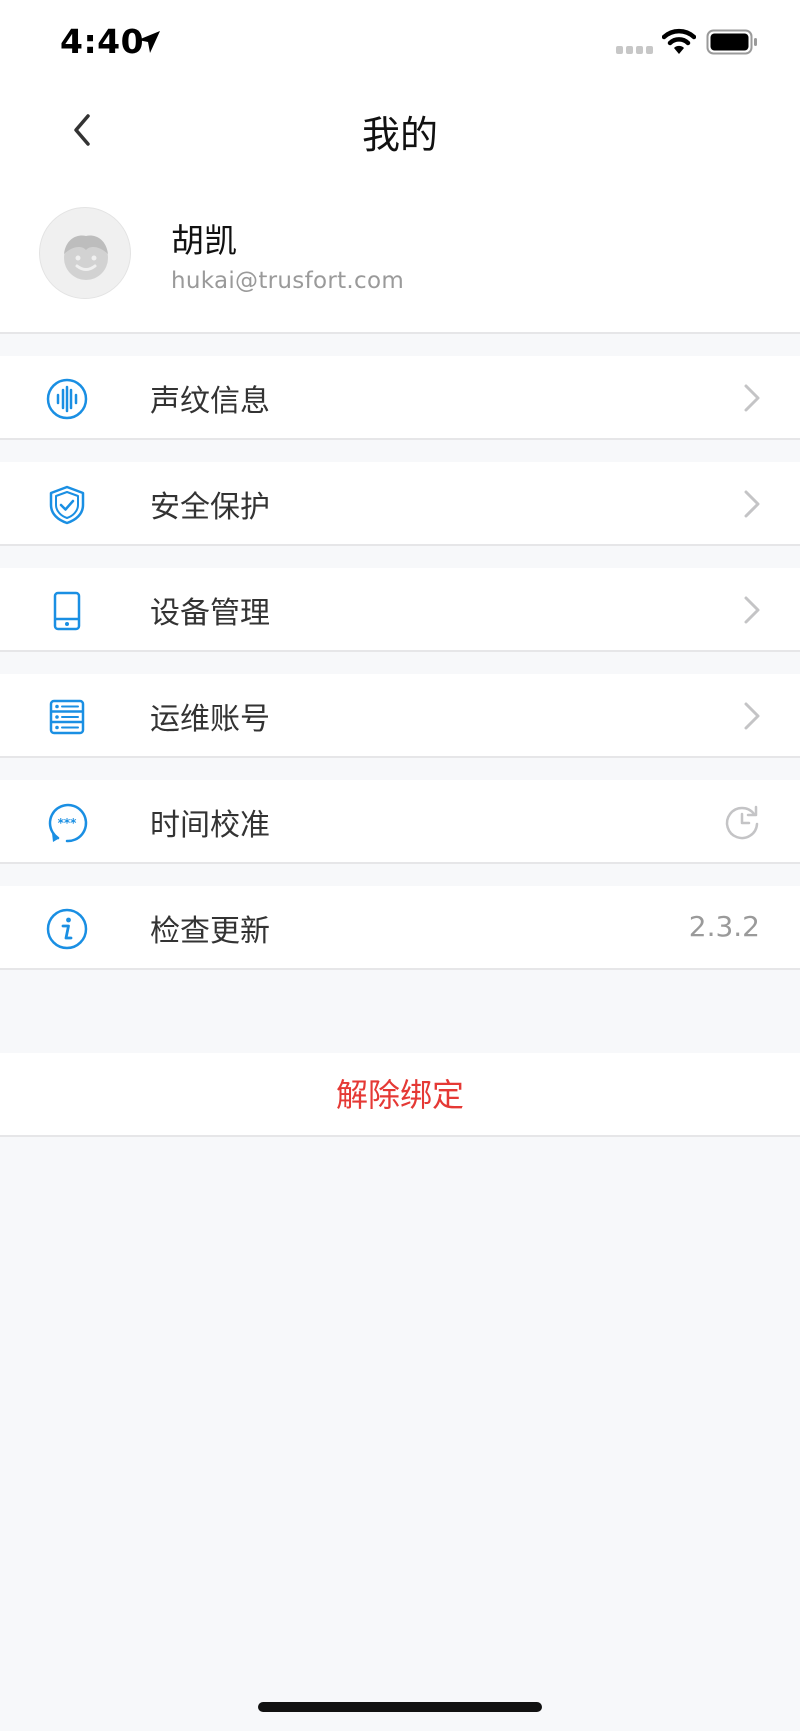 The image size is (800, 1731). What do you see at coordinates (400, 254) in the screenshot?
I see `profile-header: 胡凯 hukai@trusfort.com` at bounding box center [400, 254].